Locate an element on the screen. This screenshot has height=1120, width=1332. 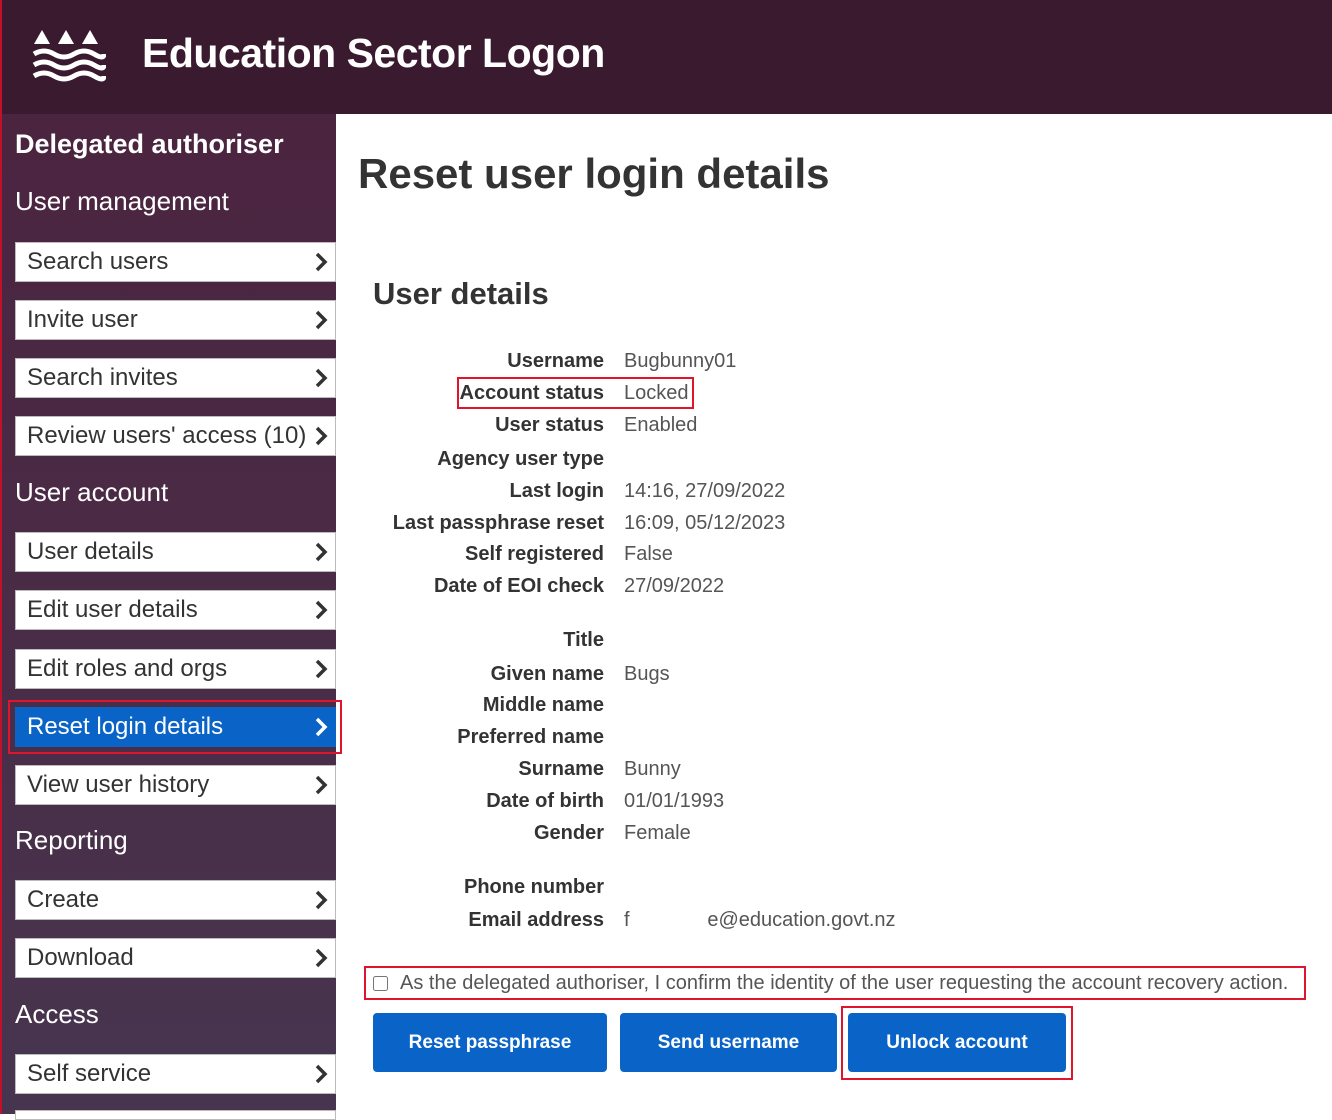
detail-label: Title is located at coordinates (583, 640).